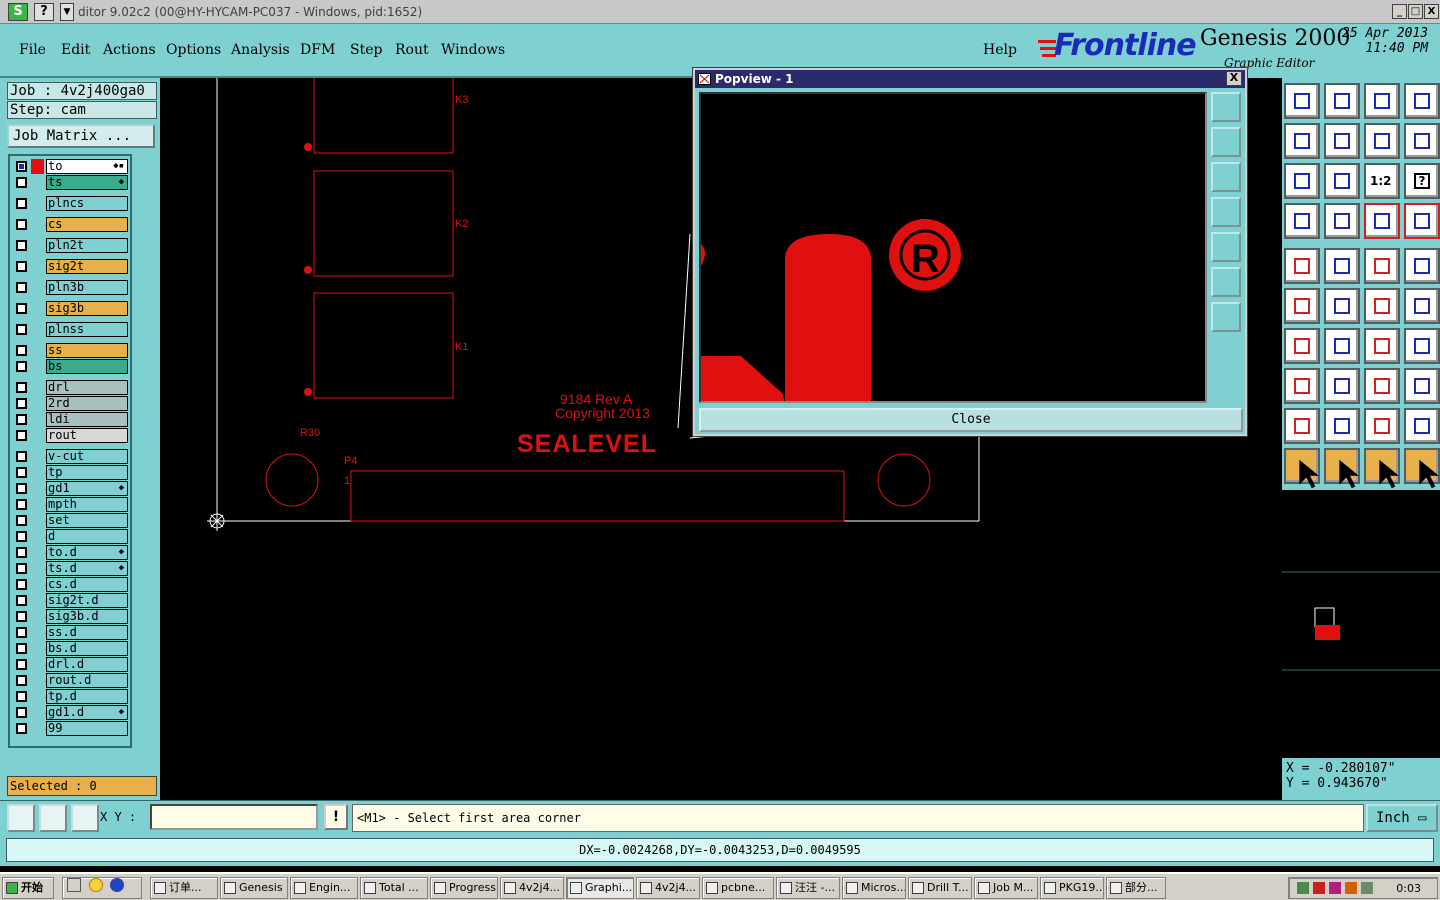 The height and width of the screenshot is (900, 1440). What do you see at coordinates (70, 552) in the screenshot?
I see `layer-row-to.d: to.d ◆` at bounding box center [70, 552].